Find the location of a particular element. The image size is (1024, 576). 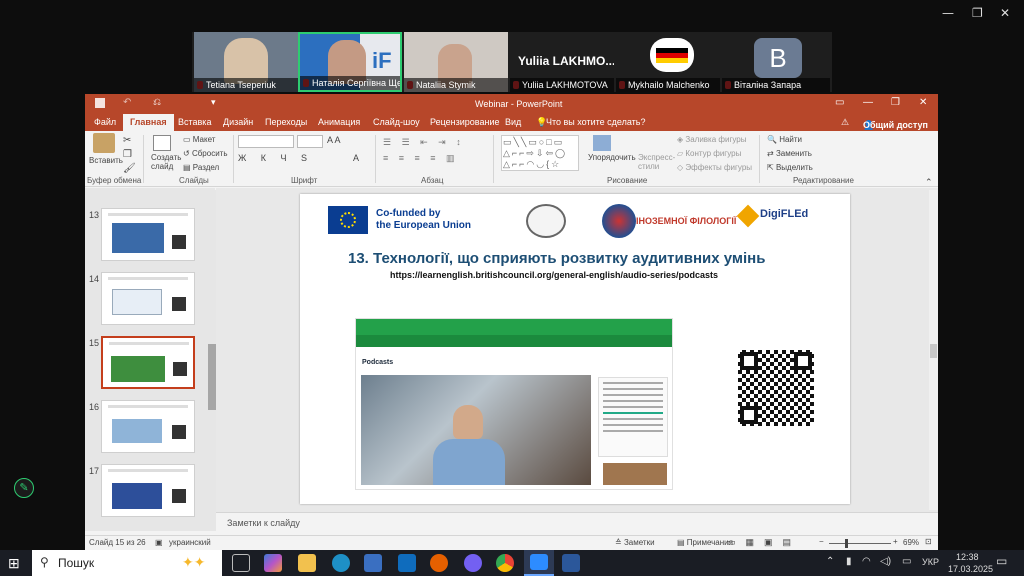

edge-icon is located at coordinates (341, 563).